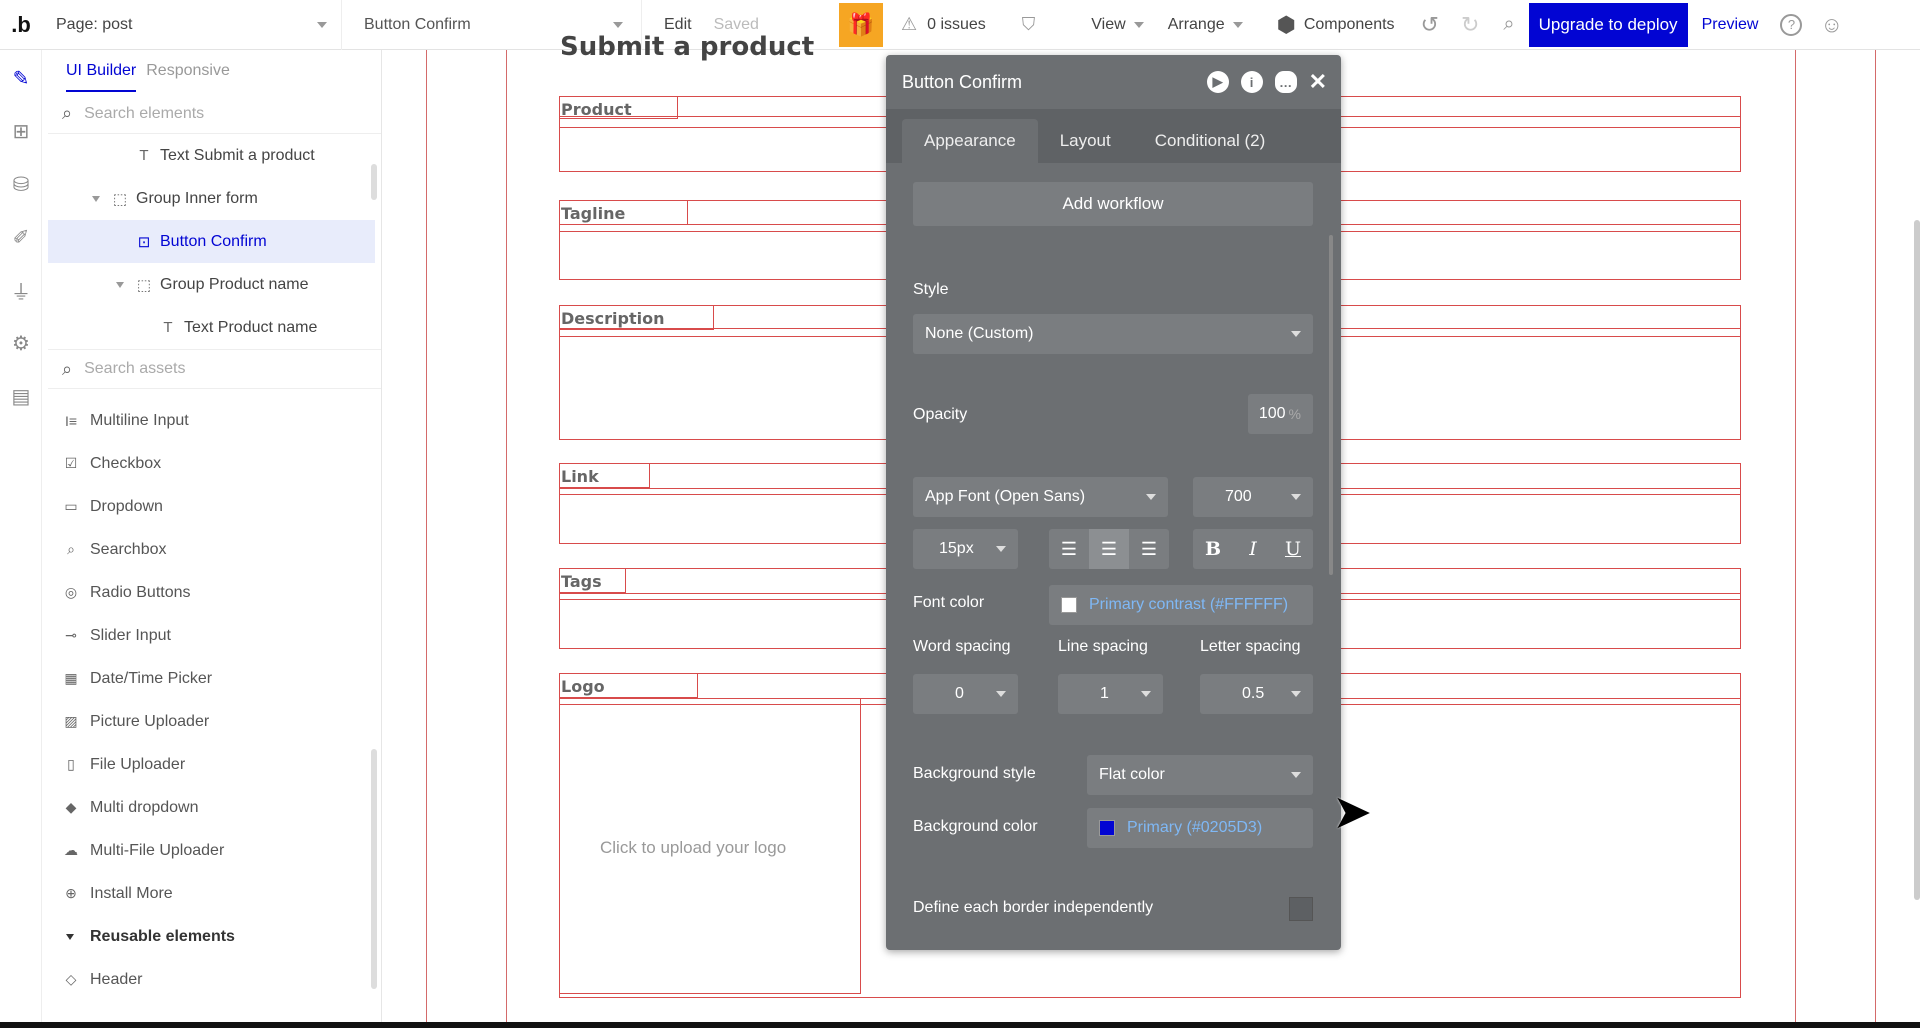 This screenshot has width=1920, height=1028. I want to click on tab-layout: Layout, so click(1085, 141).